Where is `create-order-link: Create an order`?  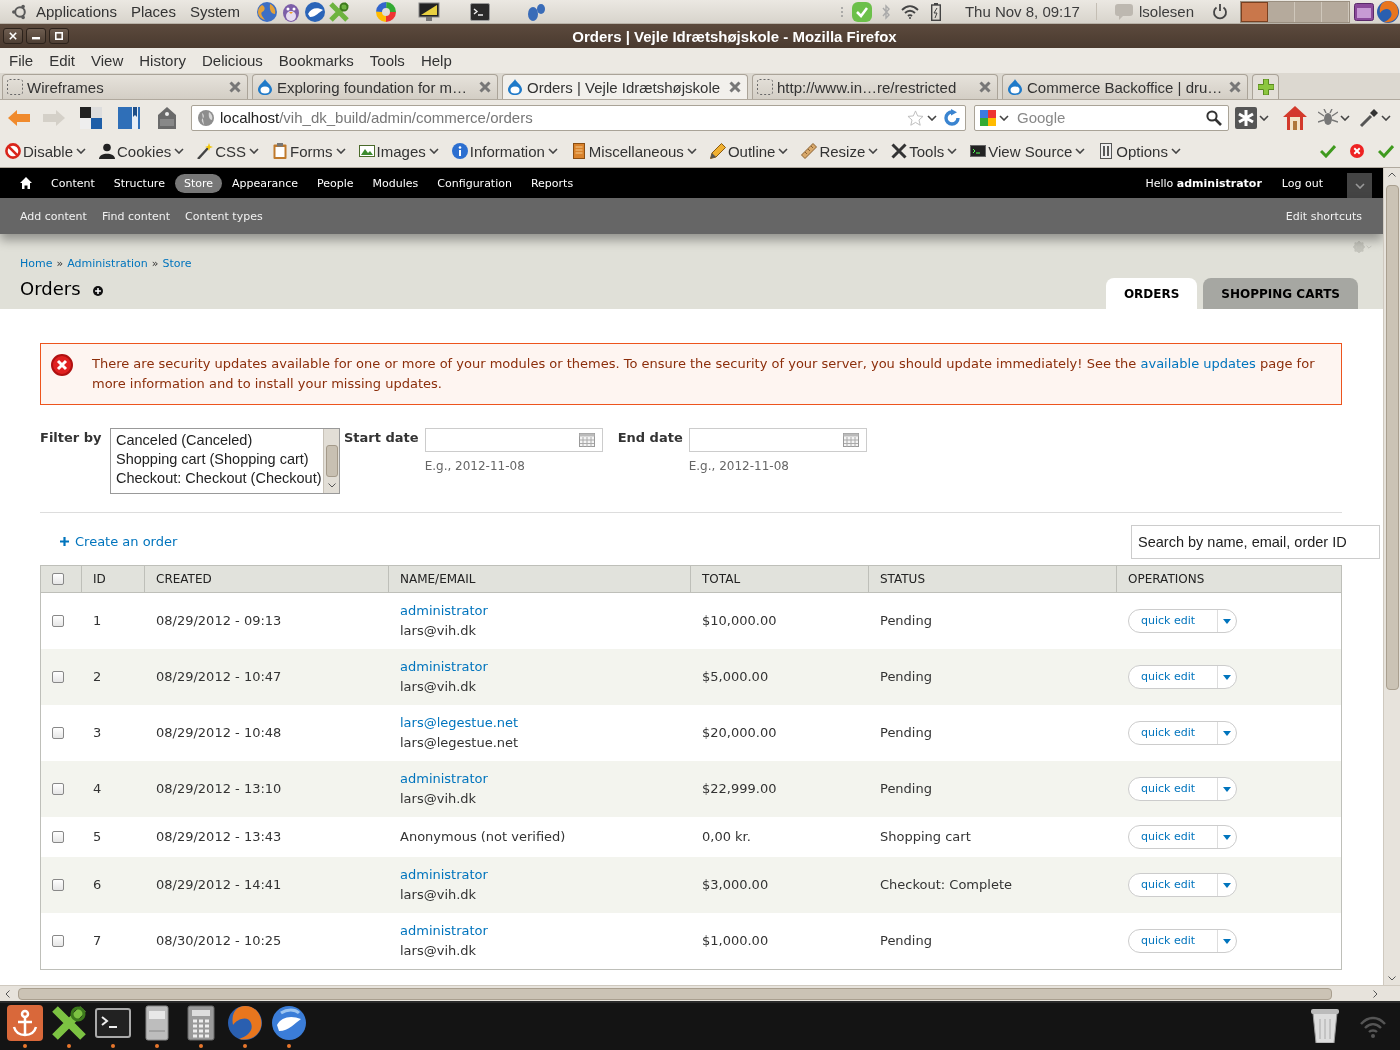 create-order-link: Create an order is located at coordinates (119, 541).